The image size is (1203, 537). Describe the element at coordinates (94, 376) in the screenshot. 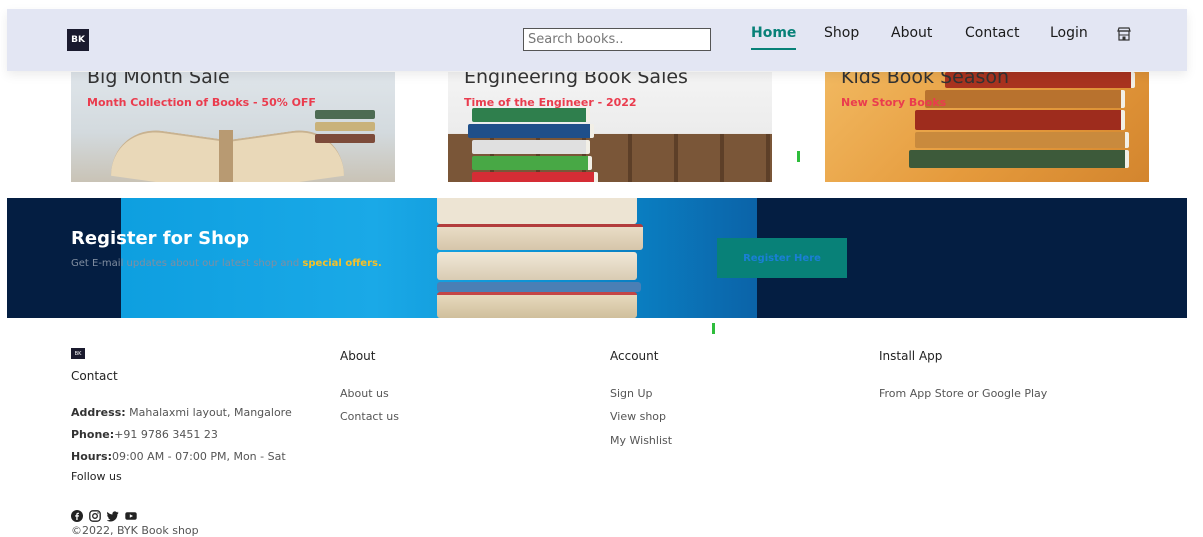

I see `footer-contact-heading: Contact` at that location.